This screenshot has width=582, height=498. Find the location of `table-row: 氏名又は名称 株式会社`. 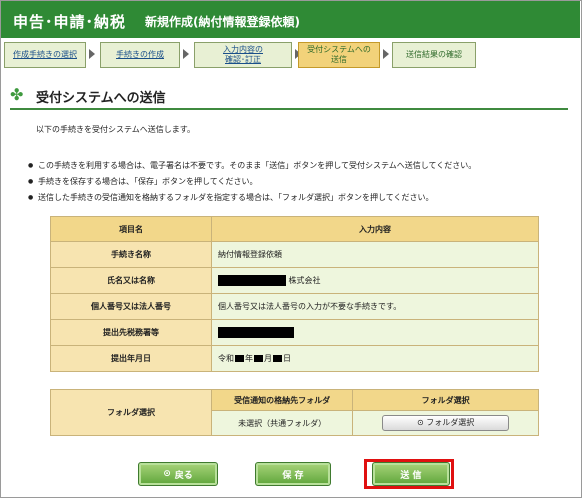

table-row: 氏名又は名称 株式会社 is located at coordinates (294, 280).